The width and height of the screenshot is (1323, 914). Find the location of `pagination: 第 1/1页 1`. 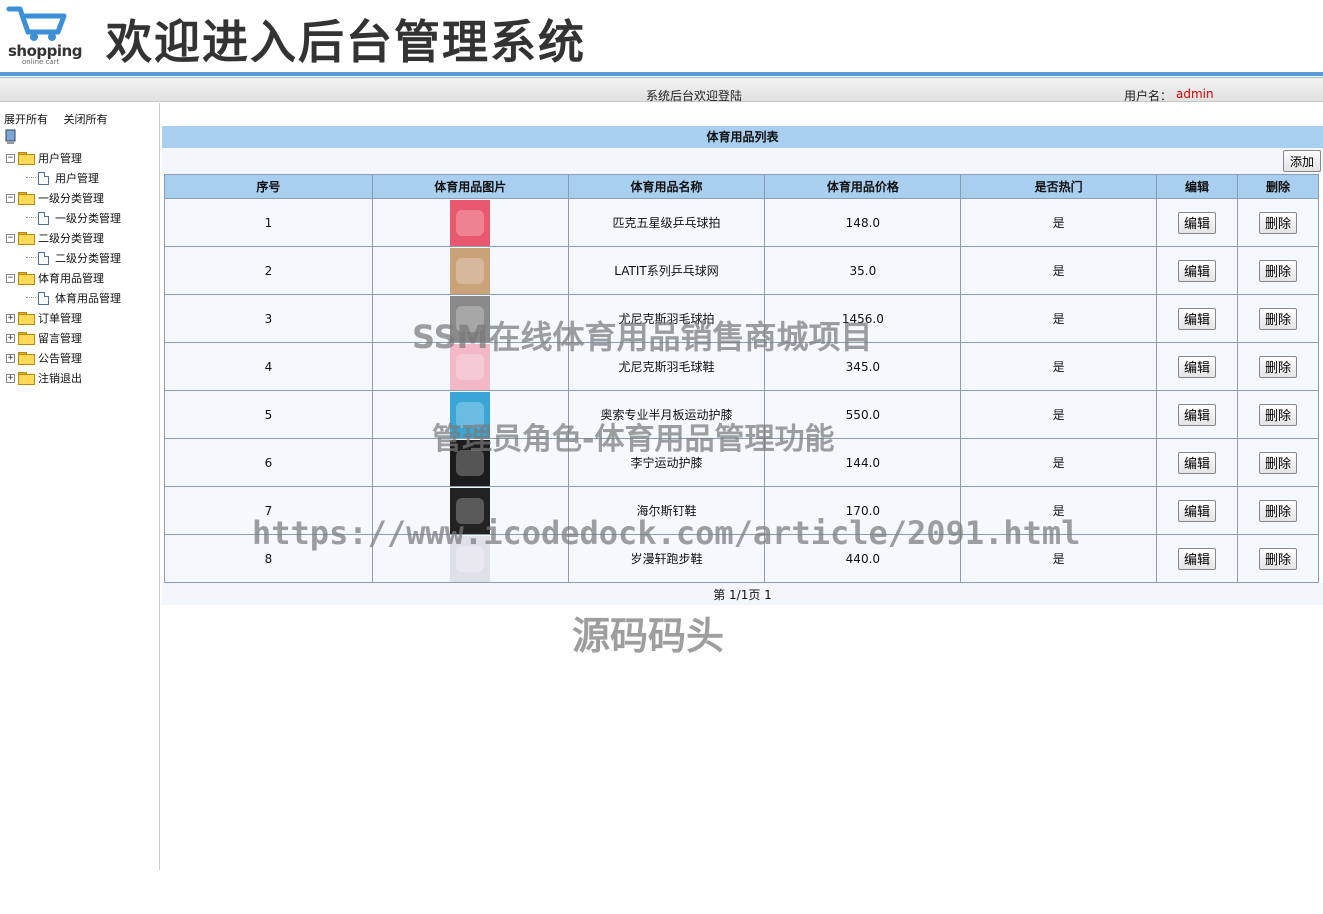

pagination: 第 1/1页 1 is located at coordinates (742, 594).